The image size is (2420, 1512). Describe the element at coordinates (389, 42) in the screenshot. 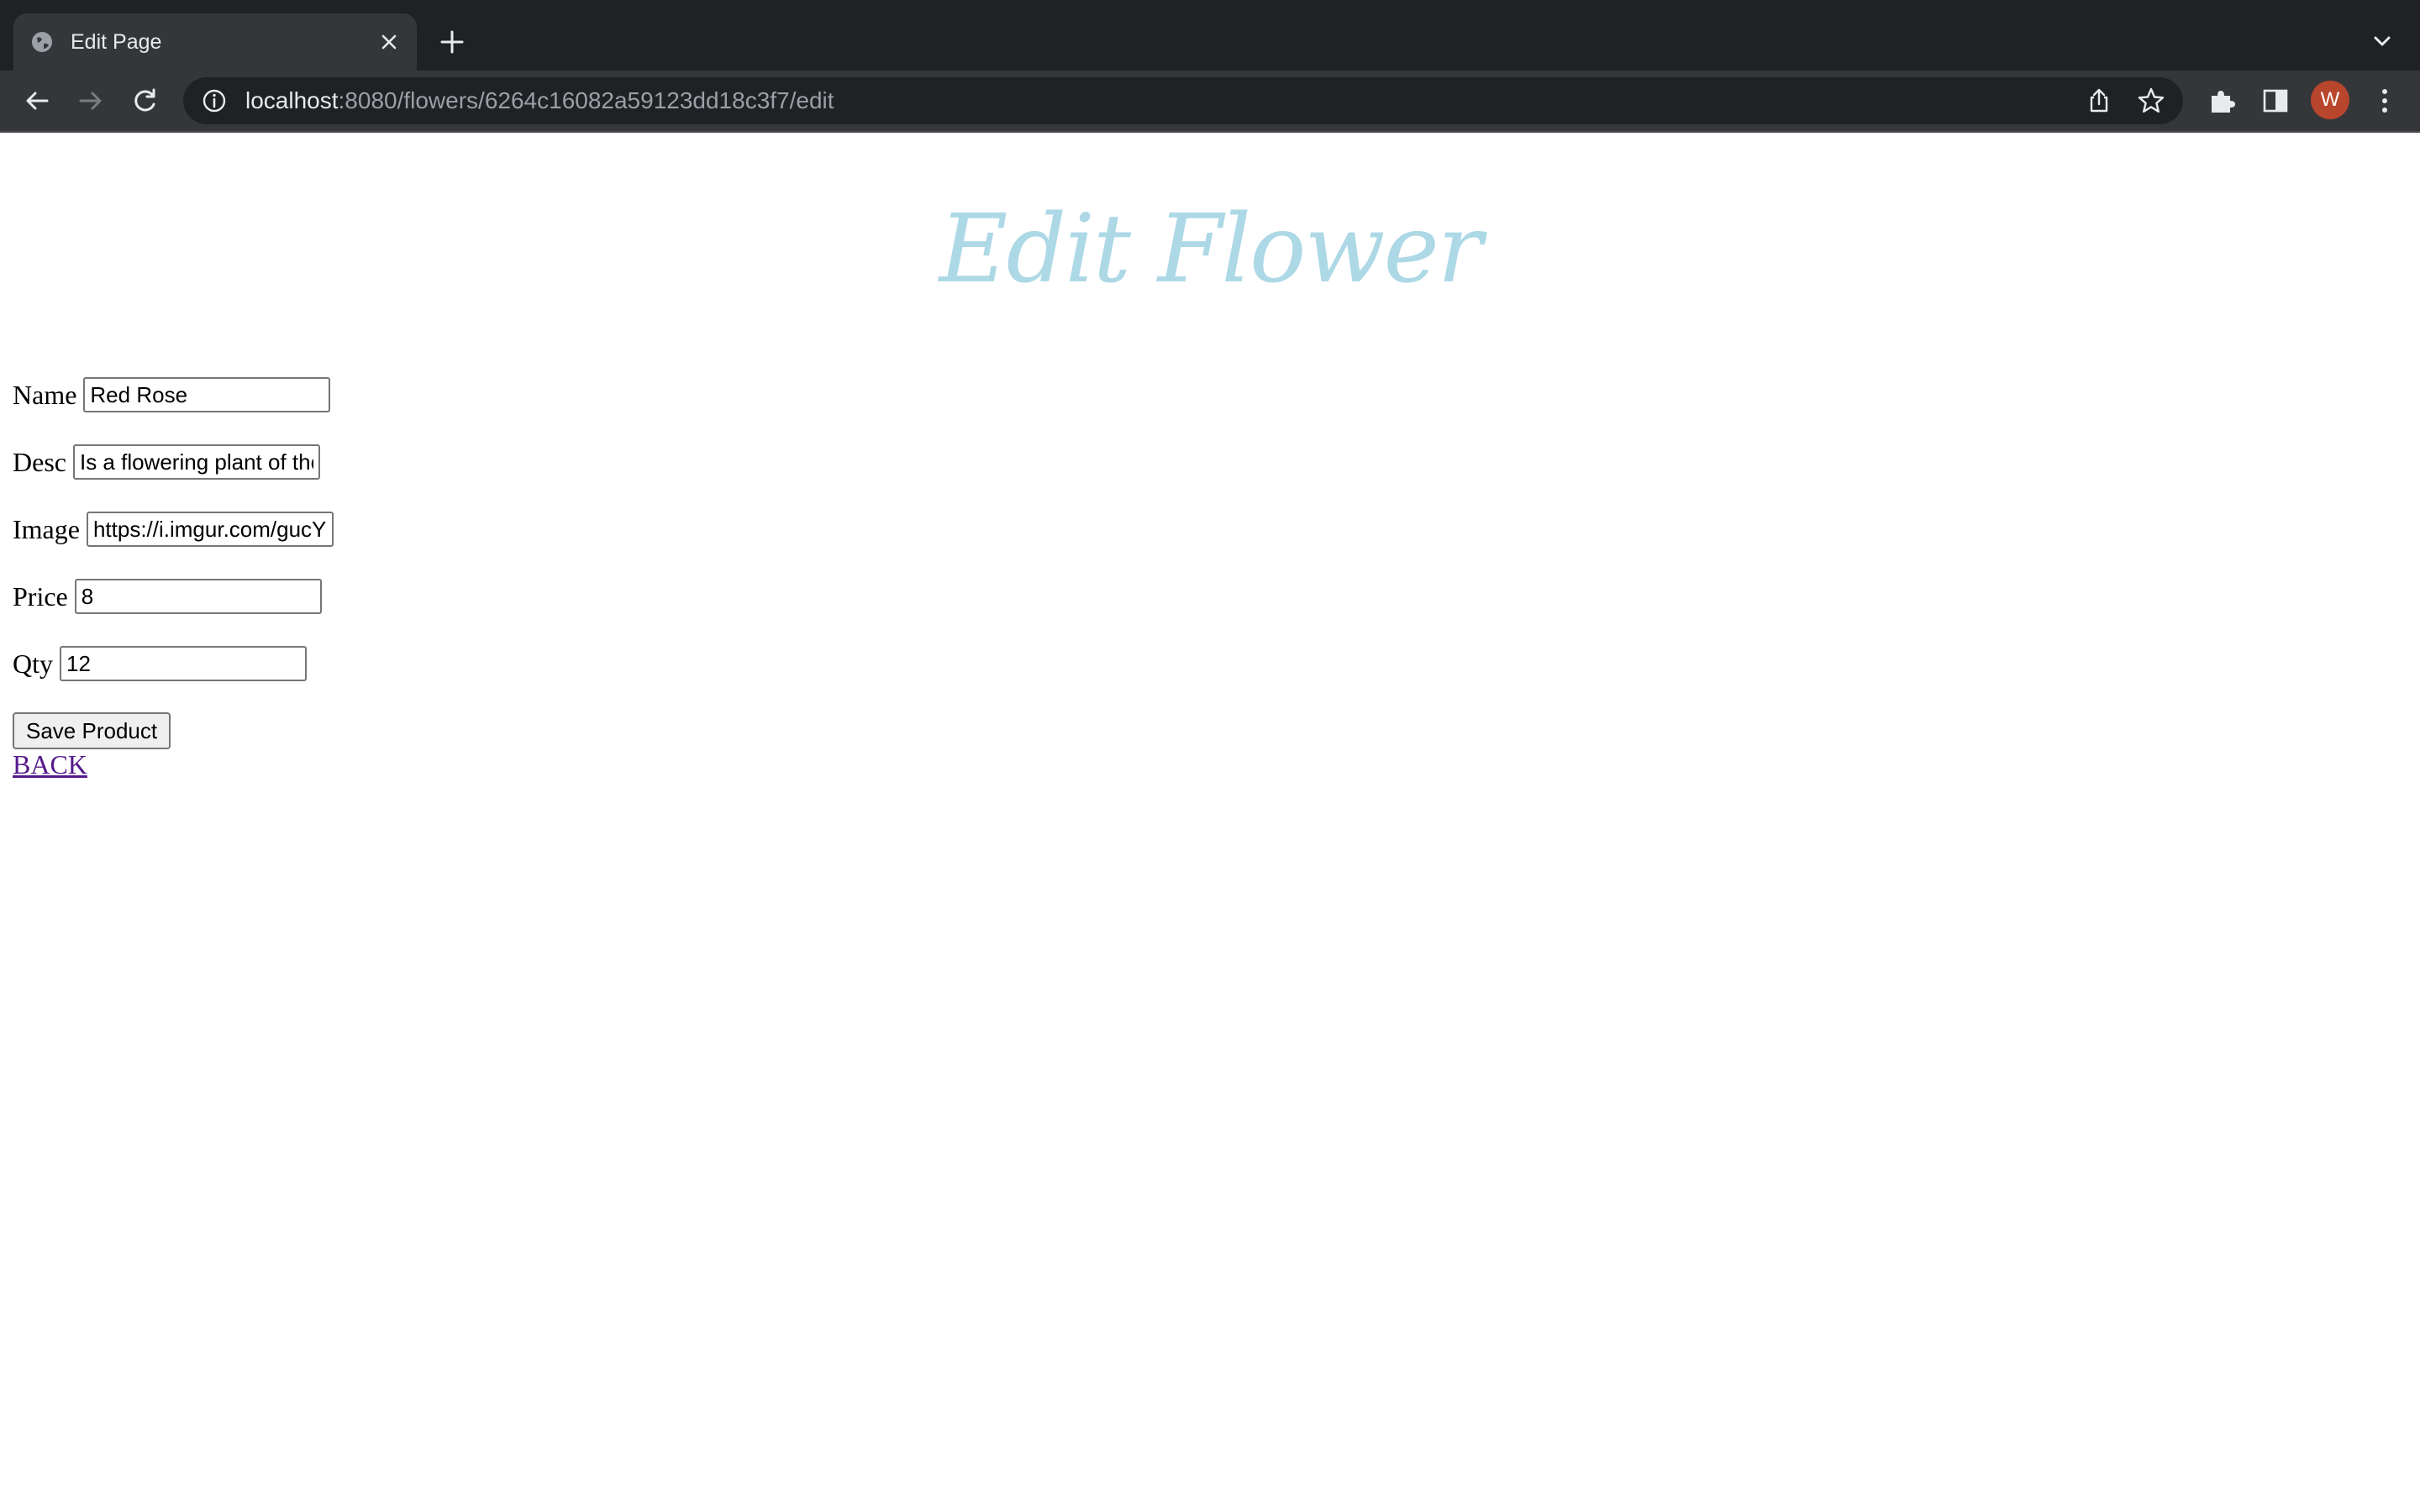

I see `close-icon` at that location.